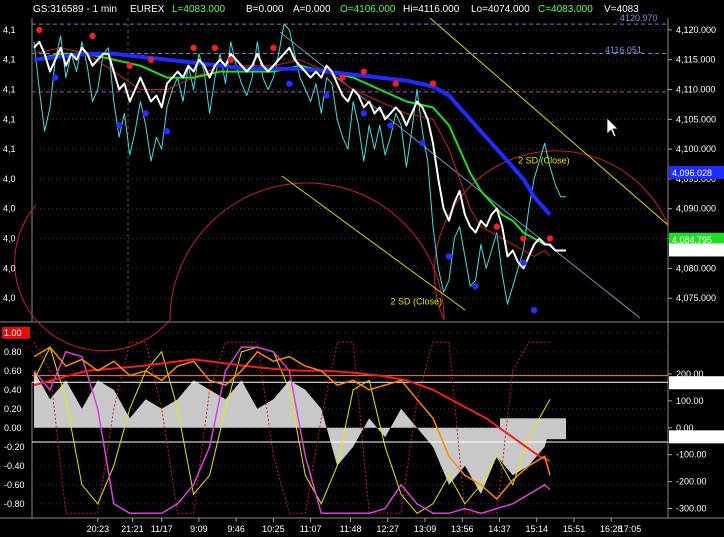 This screenshot has width=724, height=537. Describe the element at coordinates (695, 60) in the screenshot. I see `price-tick-label: 4,115.000` at that location.